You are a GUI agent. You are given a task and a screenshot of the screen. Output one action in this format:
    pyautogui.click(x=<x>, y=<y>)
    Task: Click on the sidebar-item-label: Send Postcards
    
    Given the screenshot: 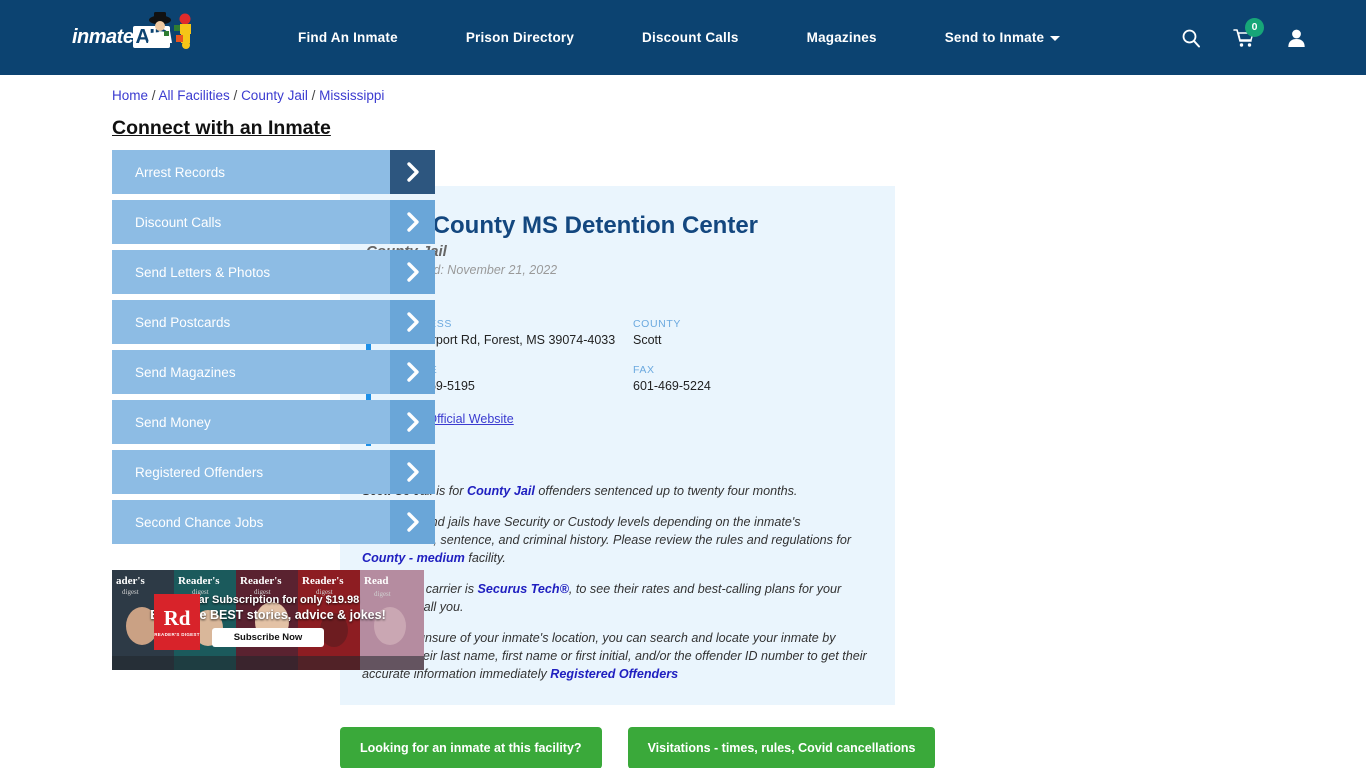 What is the action you would take?
    pyautogui.click(x=183, y=322)
    